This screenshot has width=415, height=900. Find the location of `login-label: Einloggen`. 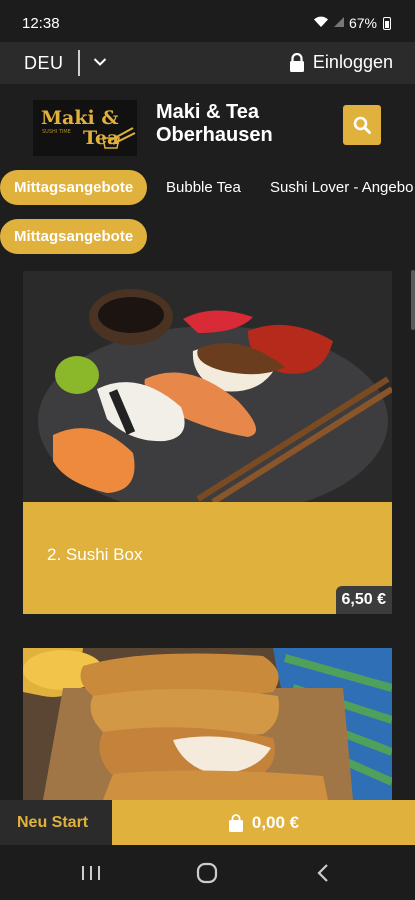

login-label: Einloggen is located at coordinates (352, 62).